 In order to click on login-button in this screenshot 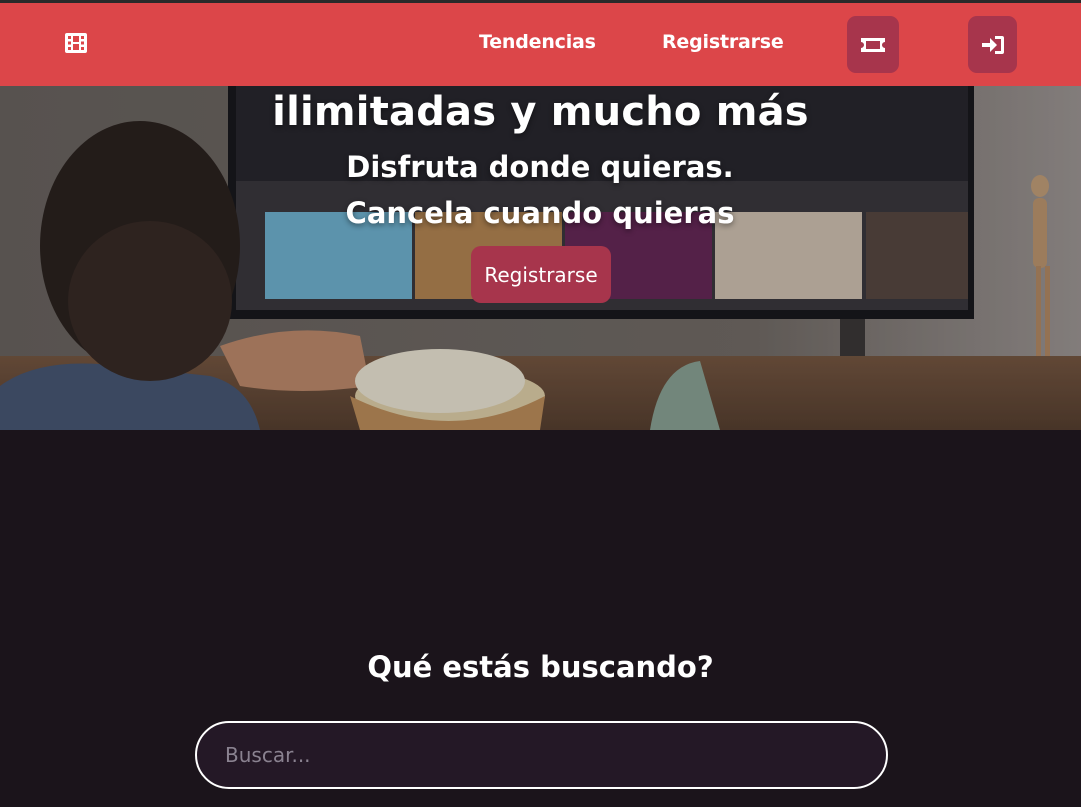, I will do `click(992, 44)`.